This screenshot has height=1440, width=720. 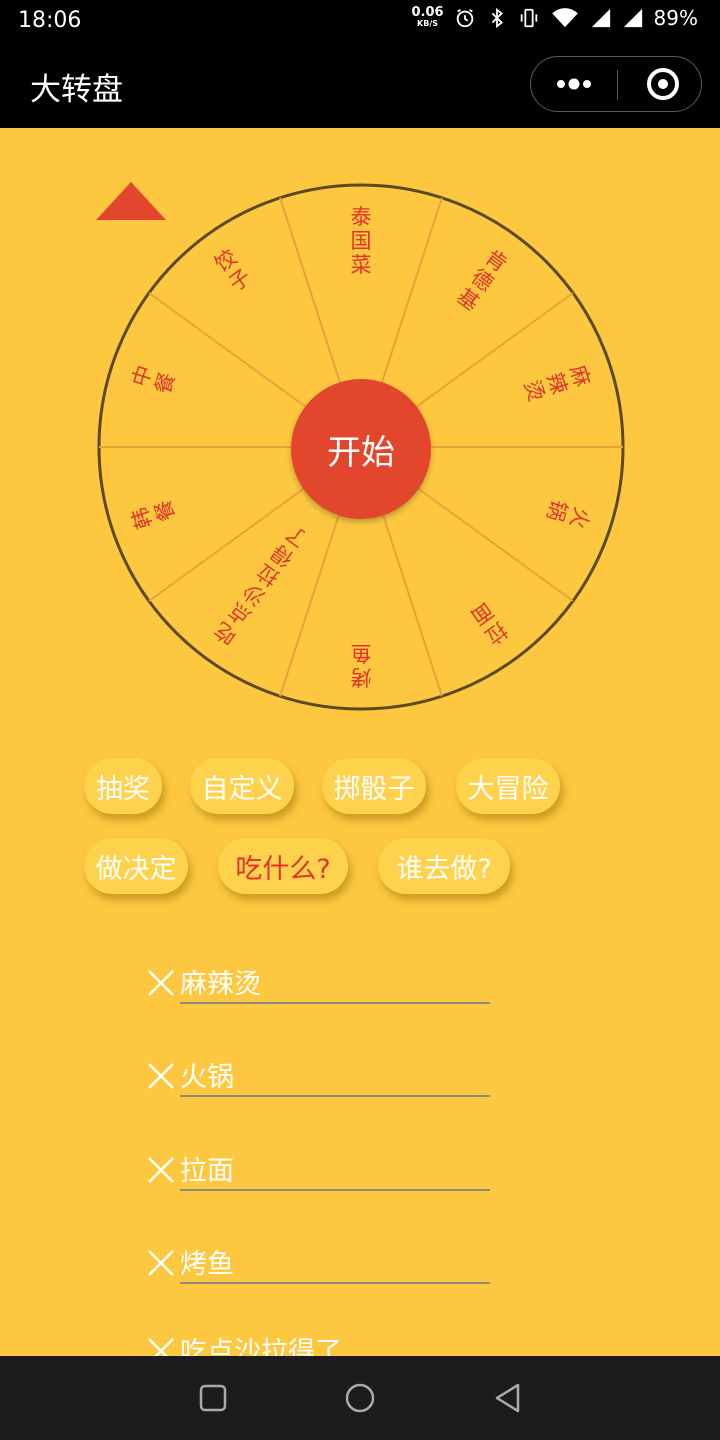 I want to click on recents-icon, so click(x=213, y=1398).